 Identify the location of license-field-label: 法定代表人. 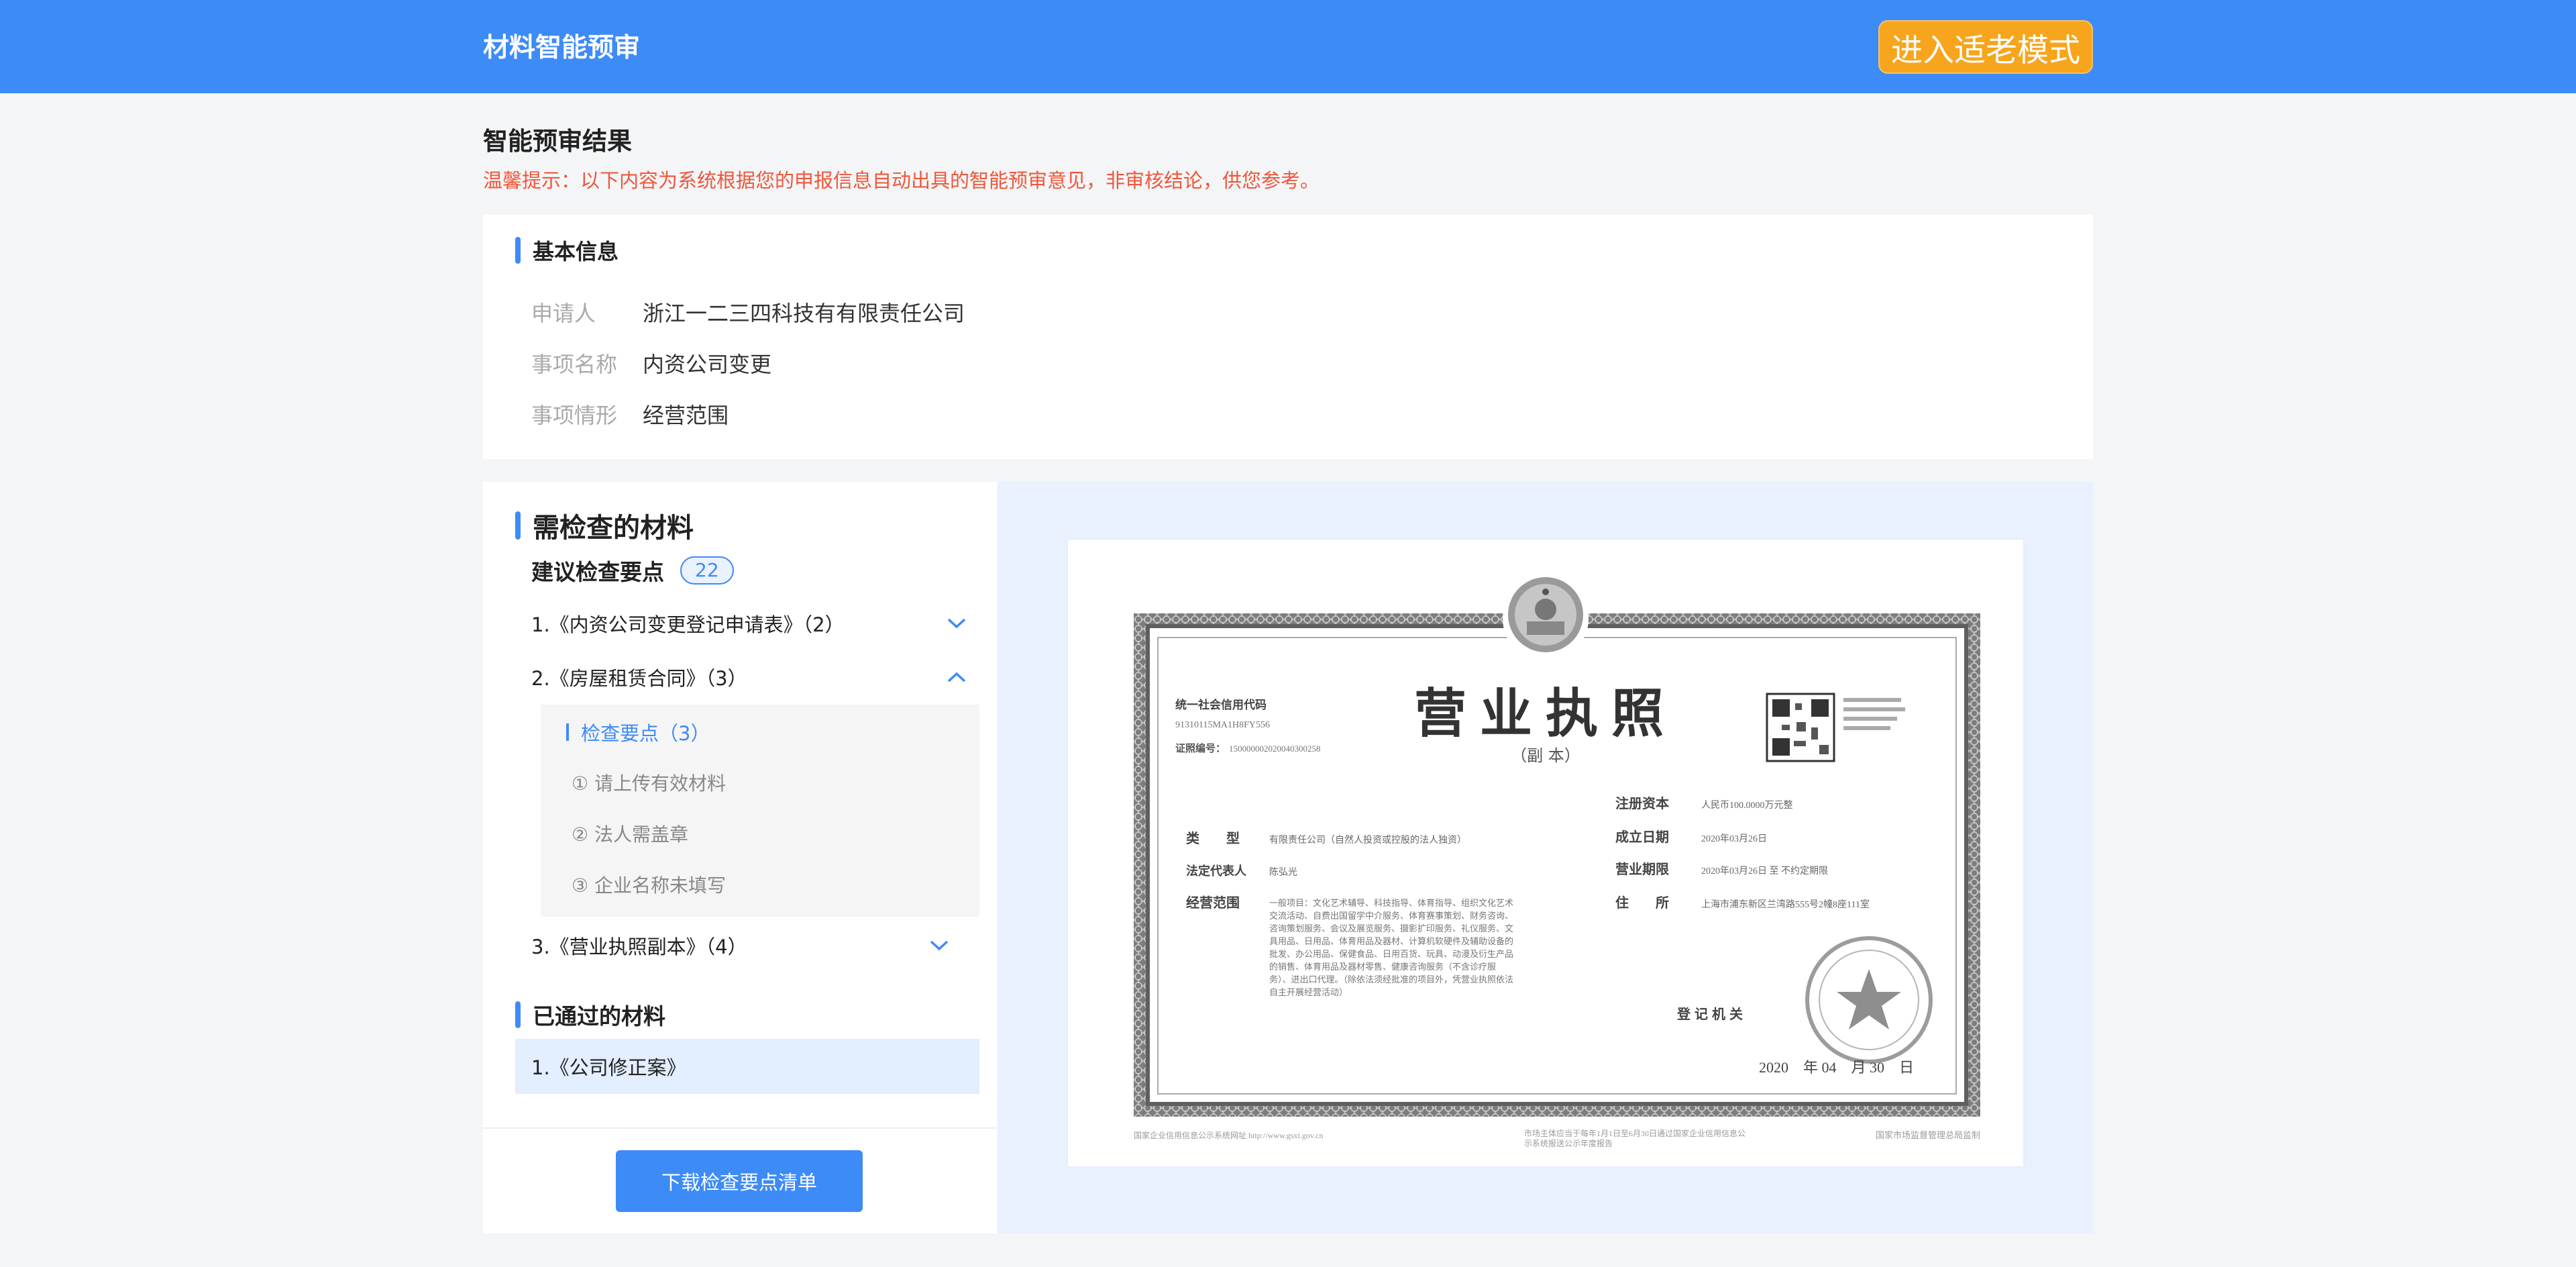
(1216, 871).